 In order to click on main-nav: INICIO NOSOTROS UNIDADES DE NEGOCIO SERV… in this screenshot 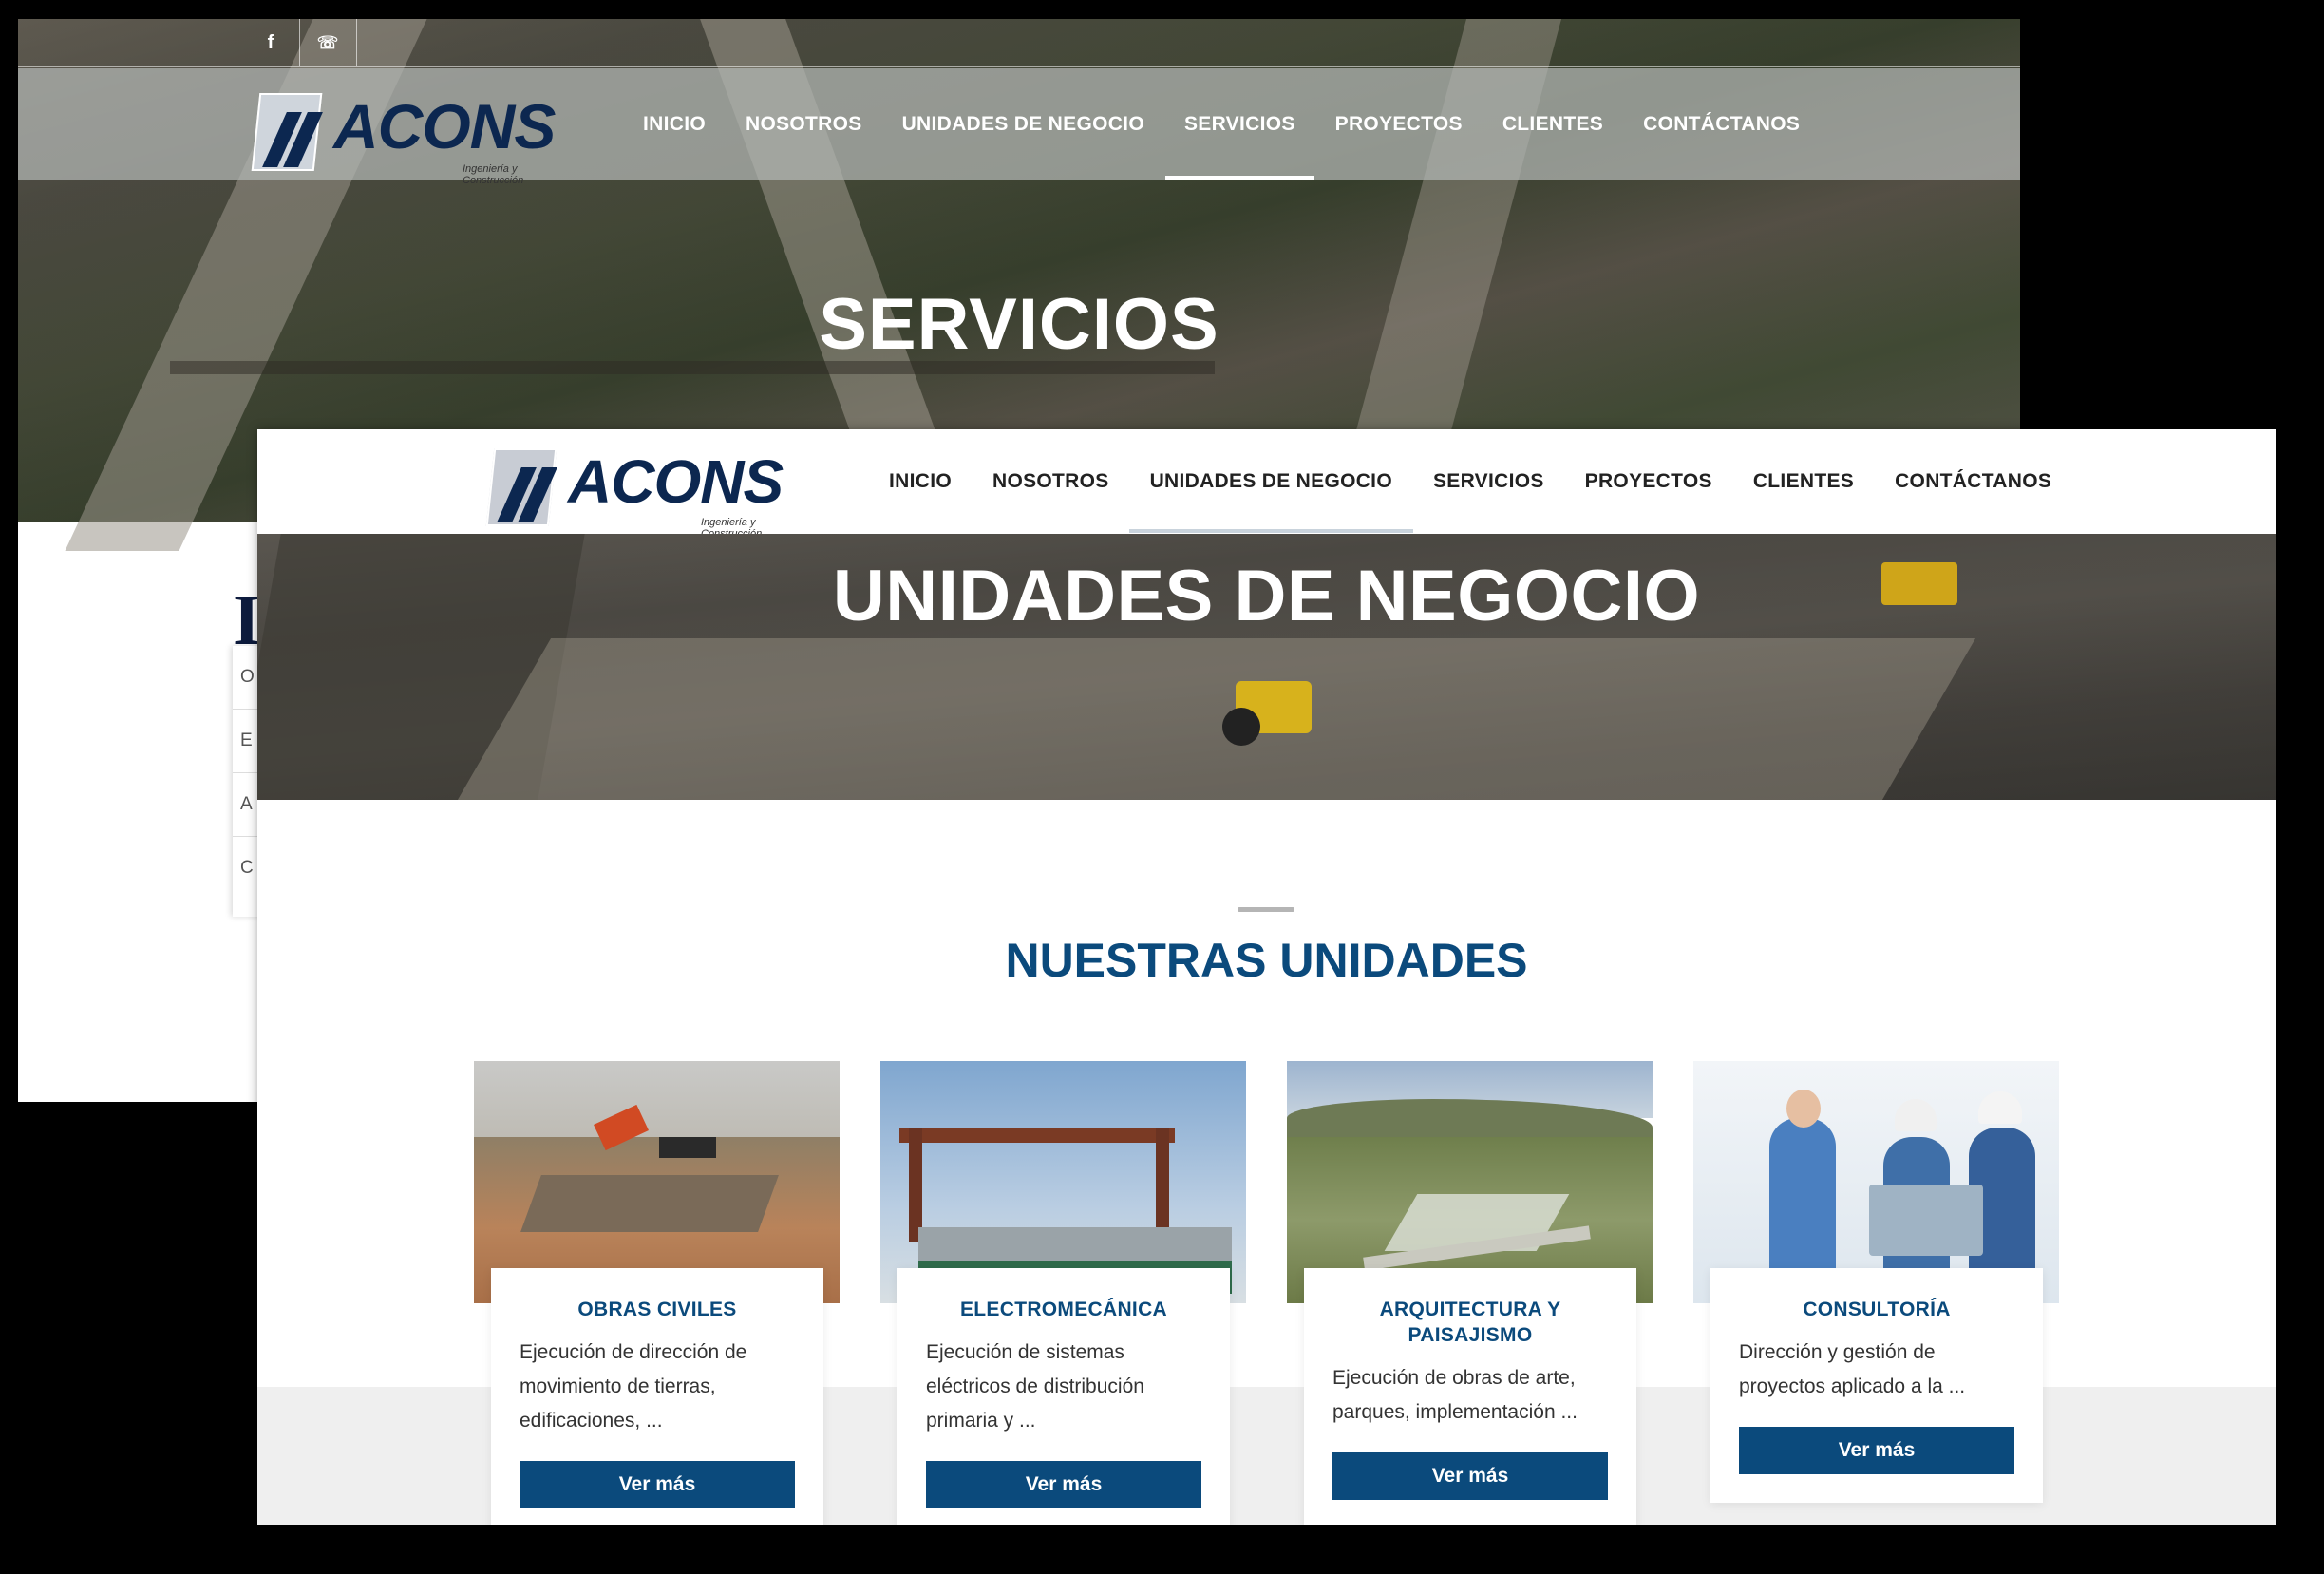, I will do `click(1490, 481)`.